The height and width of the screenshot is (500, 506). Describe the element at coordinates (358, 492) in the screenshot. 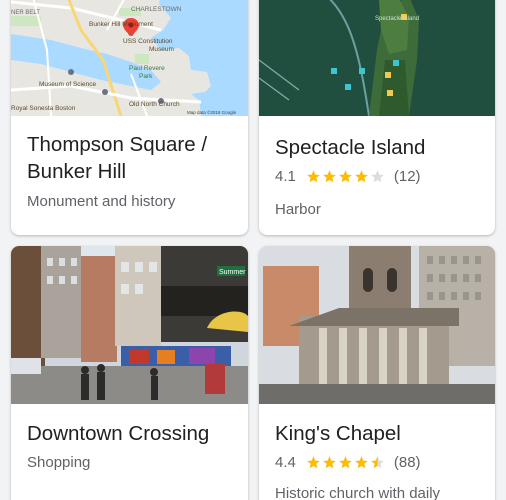

I see `place-category: Historic church with daily` at that location.